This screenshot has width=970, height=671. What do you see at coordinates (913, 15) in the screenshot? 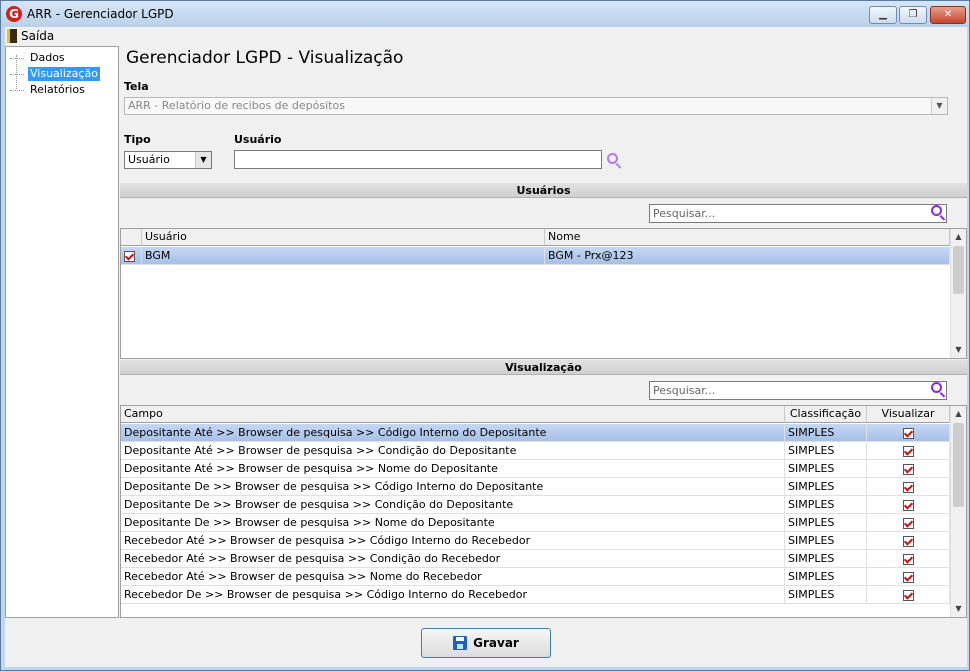
I see `maximize-button: ❐` at bounding box center [913, 15].